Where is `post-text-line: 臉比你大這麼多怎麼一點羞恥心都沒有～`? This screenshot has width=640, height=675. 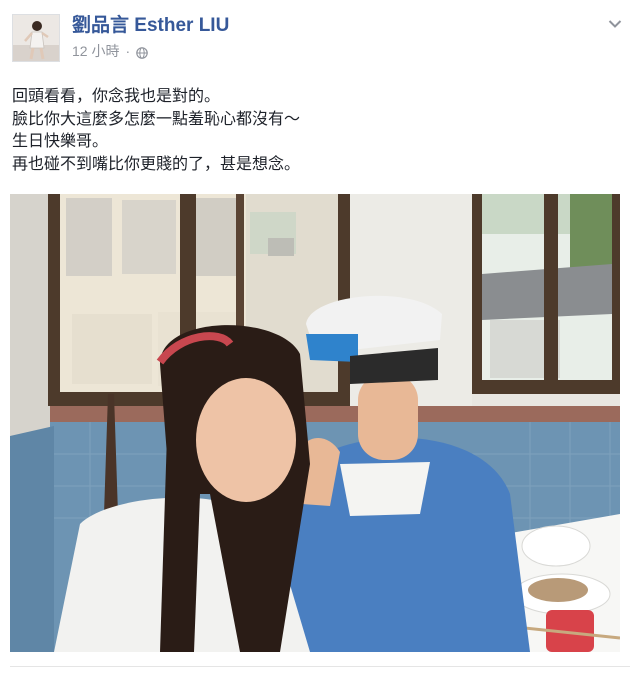 post-text-line: 臉比你大這麼多怎麼一點羞恥心都沒有～ is located at coordinates (156, 119).